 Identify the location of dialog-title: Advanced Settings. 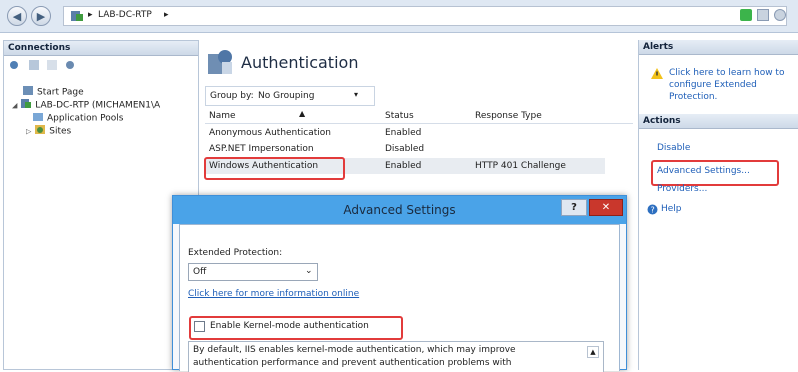
(399, 210).